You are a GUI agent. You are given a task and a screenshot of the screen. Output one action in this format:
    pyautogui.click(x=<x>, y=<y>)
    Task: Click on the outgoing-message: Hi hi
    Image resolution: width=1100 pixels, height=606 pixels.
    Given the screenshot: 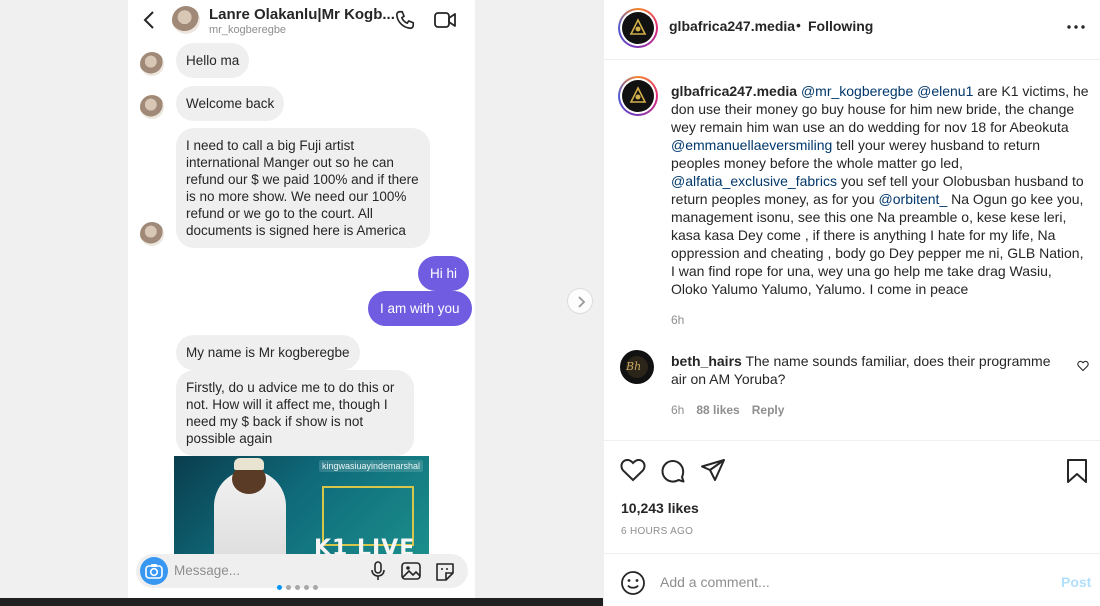 What is the action you would take?
    pyautogui.click(x=444, y=273)
    